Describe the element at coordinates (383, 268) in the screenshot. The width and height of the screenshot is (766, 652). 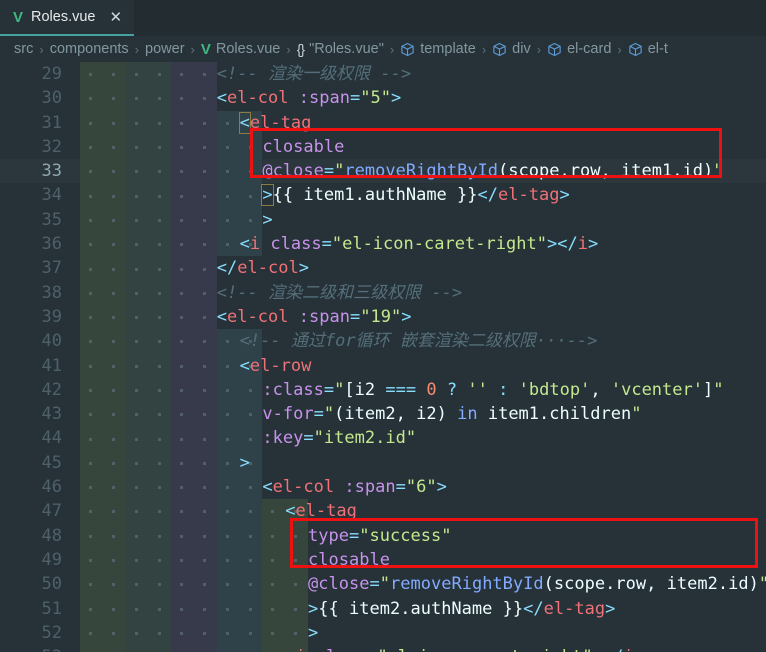
I see `code-line: 37 </el-col>` at that location.